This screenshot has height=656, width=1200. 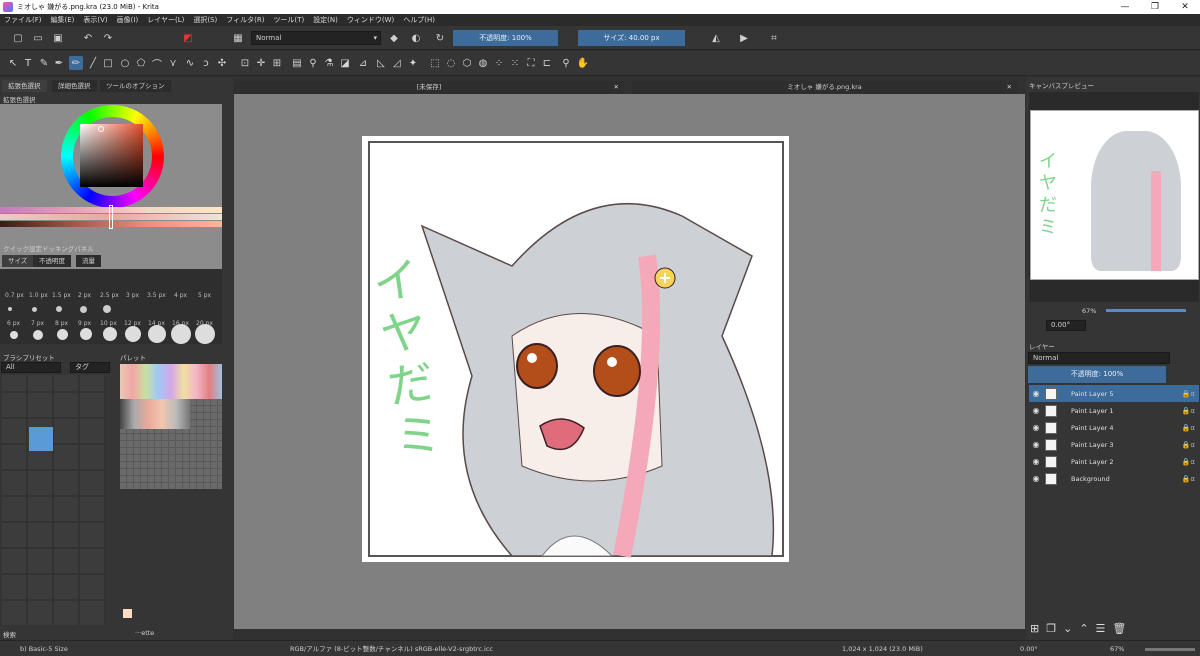 What do you see at coordinates (173, 63) in the screenshot?
I see `bezier-tool-icon: ⋎` at bounding box center [173, 63].